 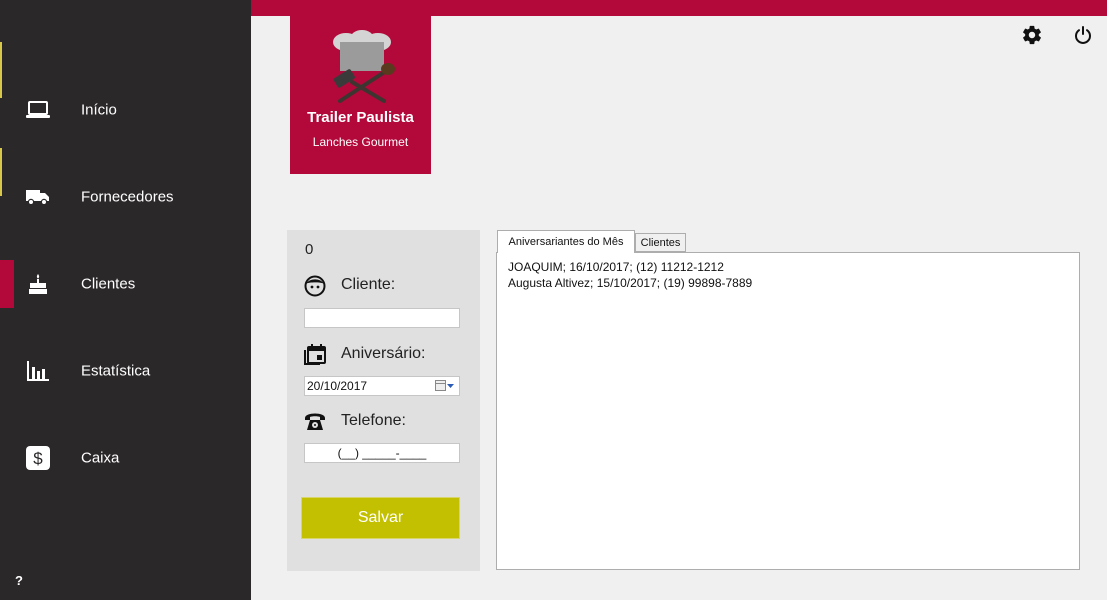 What do you see at coordinates (382, 318) in the screenshot?
I see `client-name-input` at bounding box center [382, 318].